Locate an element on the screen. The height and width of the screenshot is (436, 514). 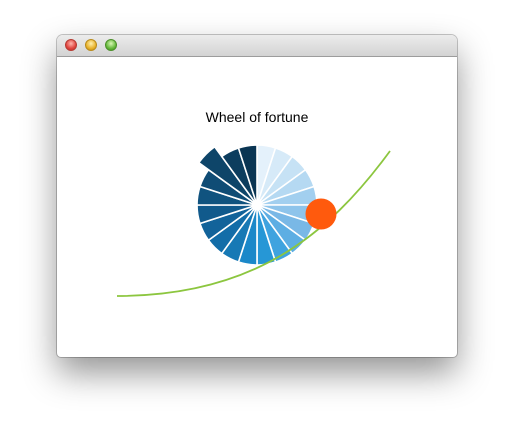
fortune-wheel is located at coordinates (257, 205).